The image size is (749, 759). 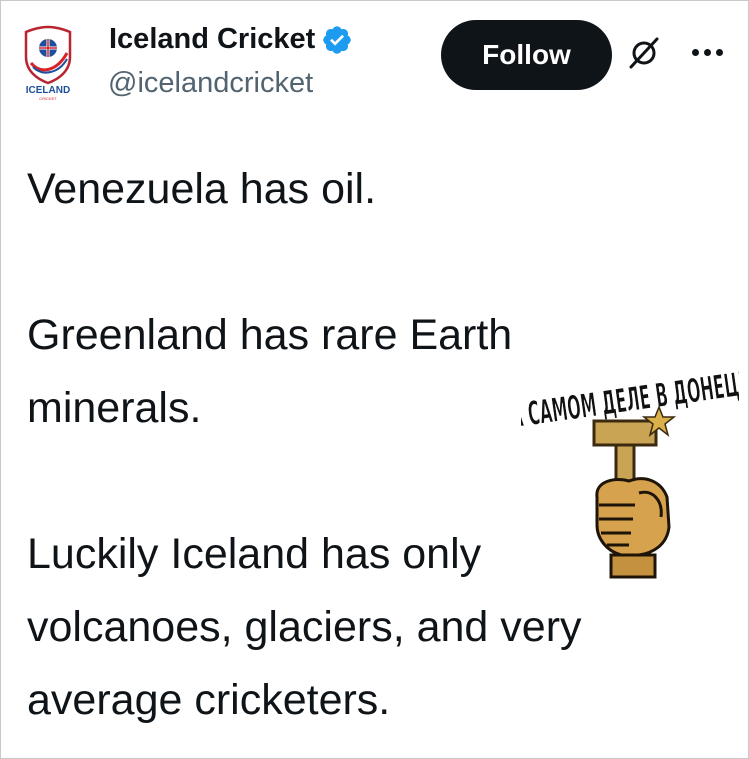 What do you see at coordinates (48, 98) in the screenshot?
I see `logo-subtext: CRICKET` at bounding box center [48, 98].